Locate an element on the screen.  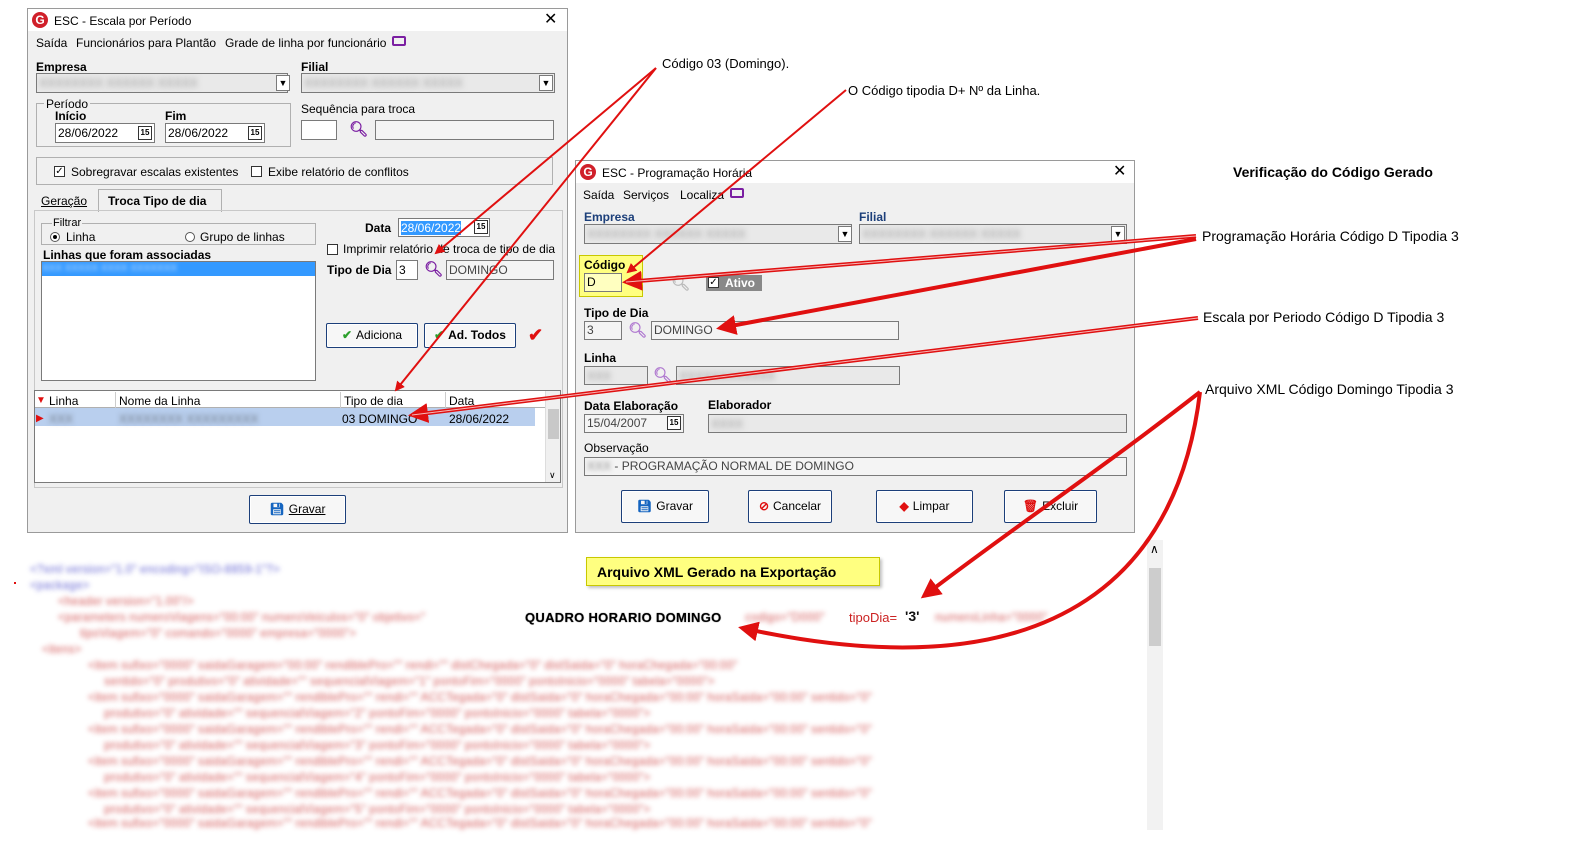
arrow-to-grid-tipo is located at coordinates (525, 229).